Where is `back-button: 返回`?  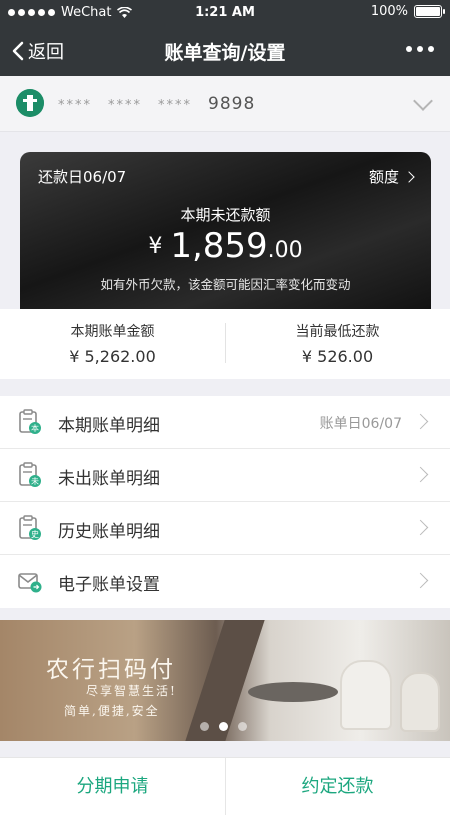
back-button: 返回 is located at coordinates (38, 51).